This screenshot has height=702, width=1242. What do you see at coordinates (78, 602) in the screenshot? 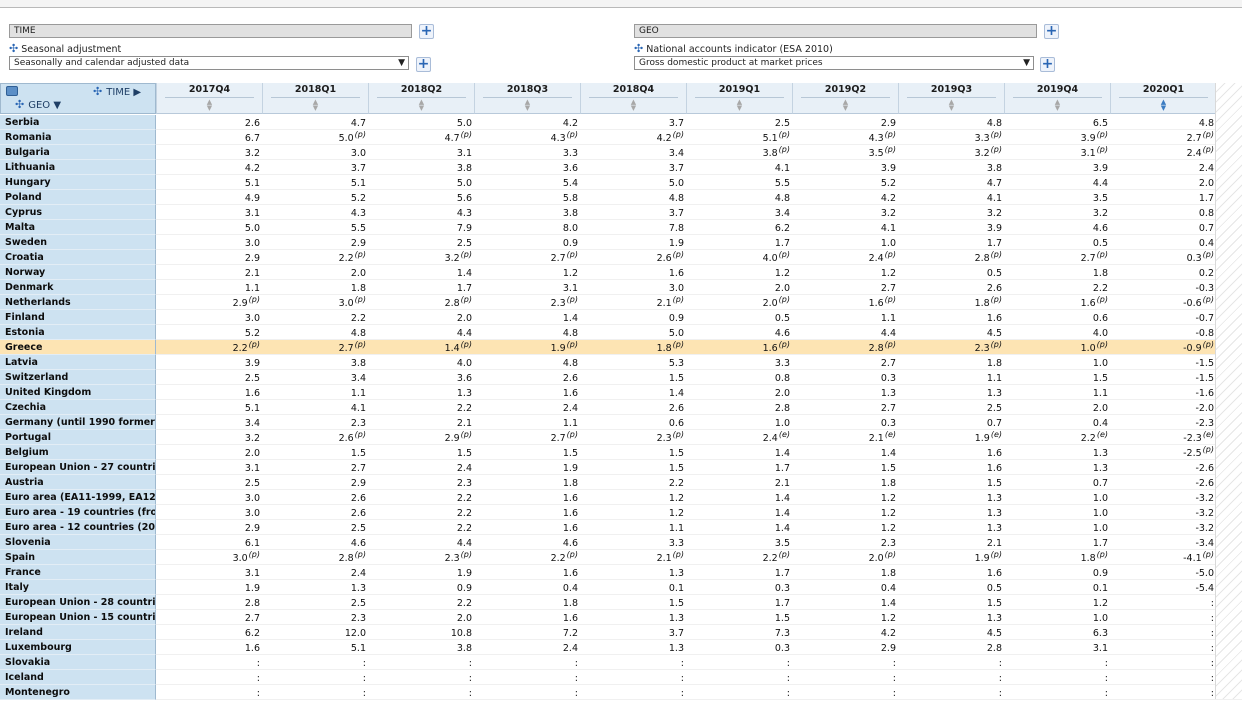
I see `row-header-geo: European Union - 28 countrie` at bounding box center [78, 602].